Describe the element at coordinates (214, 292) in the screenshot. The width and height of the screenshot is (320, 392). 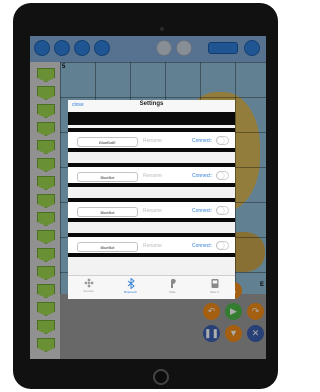
I see `tab-label: Mats 2` at that location.